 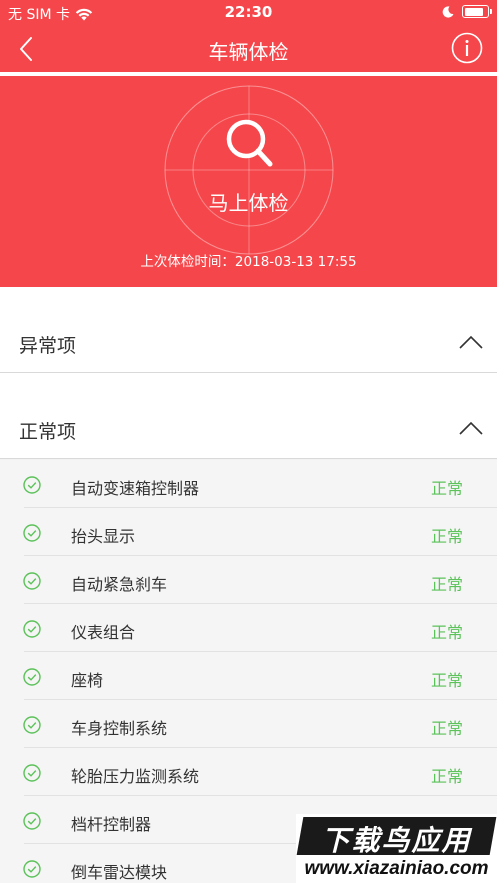 What do you see at coordinates (248, 201) in the screenshot?
I see `check-now-button: 马上体检` at bounding box center [248, 201].